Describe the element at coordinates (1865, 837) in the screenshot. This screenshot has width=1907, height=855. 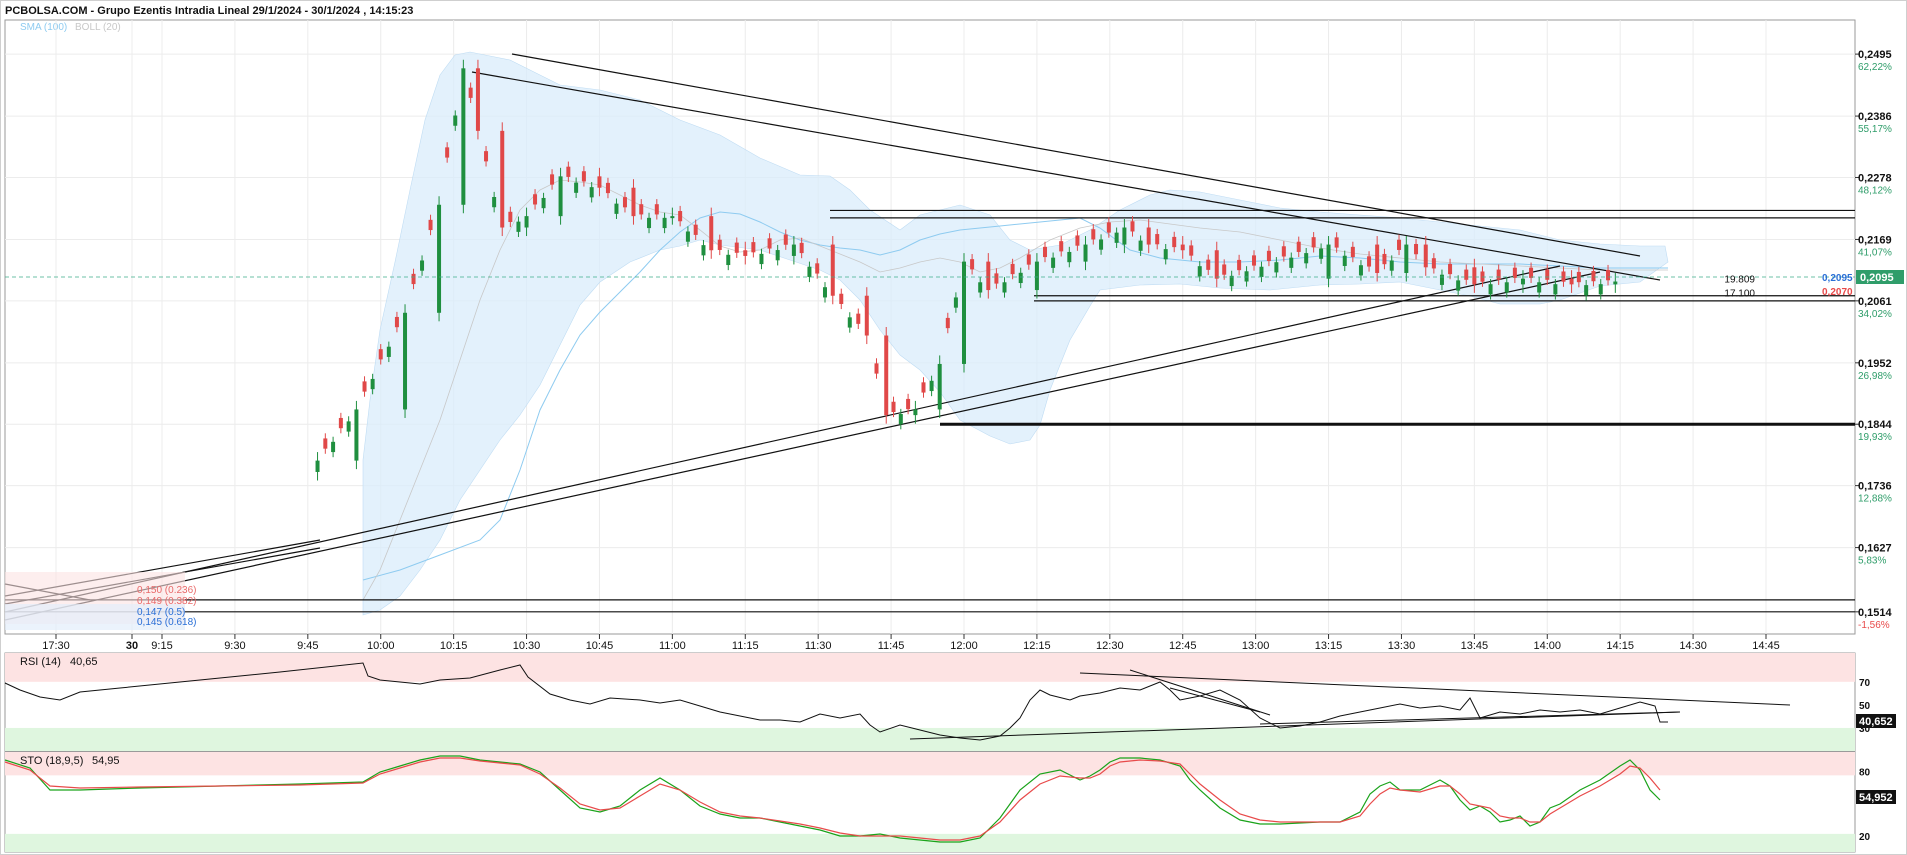
I see `stochastic-level-label: 20` at that location.